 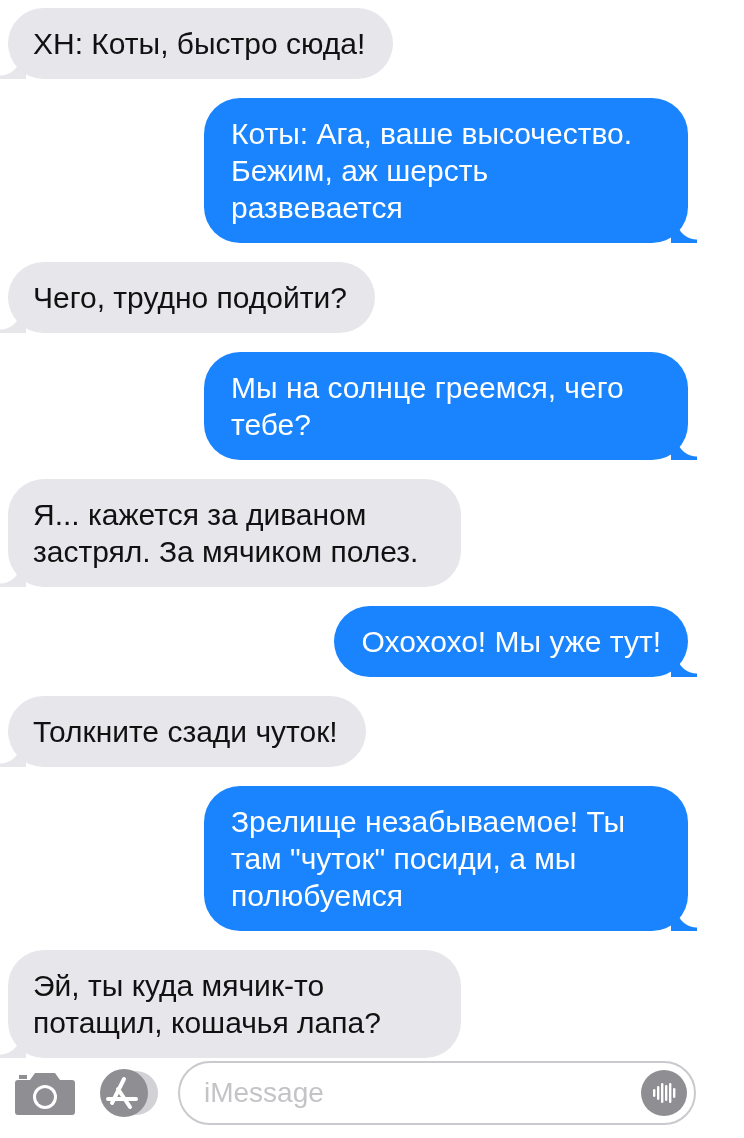 I want to click on outgoing-message: Мы на солнце греемся, чего тебе?, so click(x=450, y=406).